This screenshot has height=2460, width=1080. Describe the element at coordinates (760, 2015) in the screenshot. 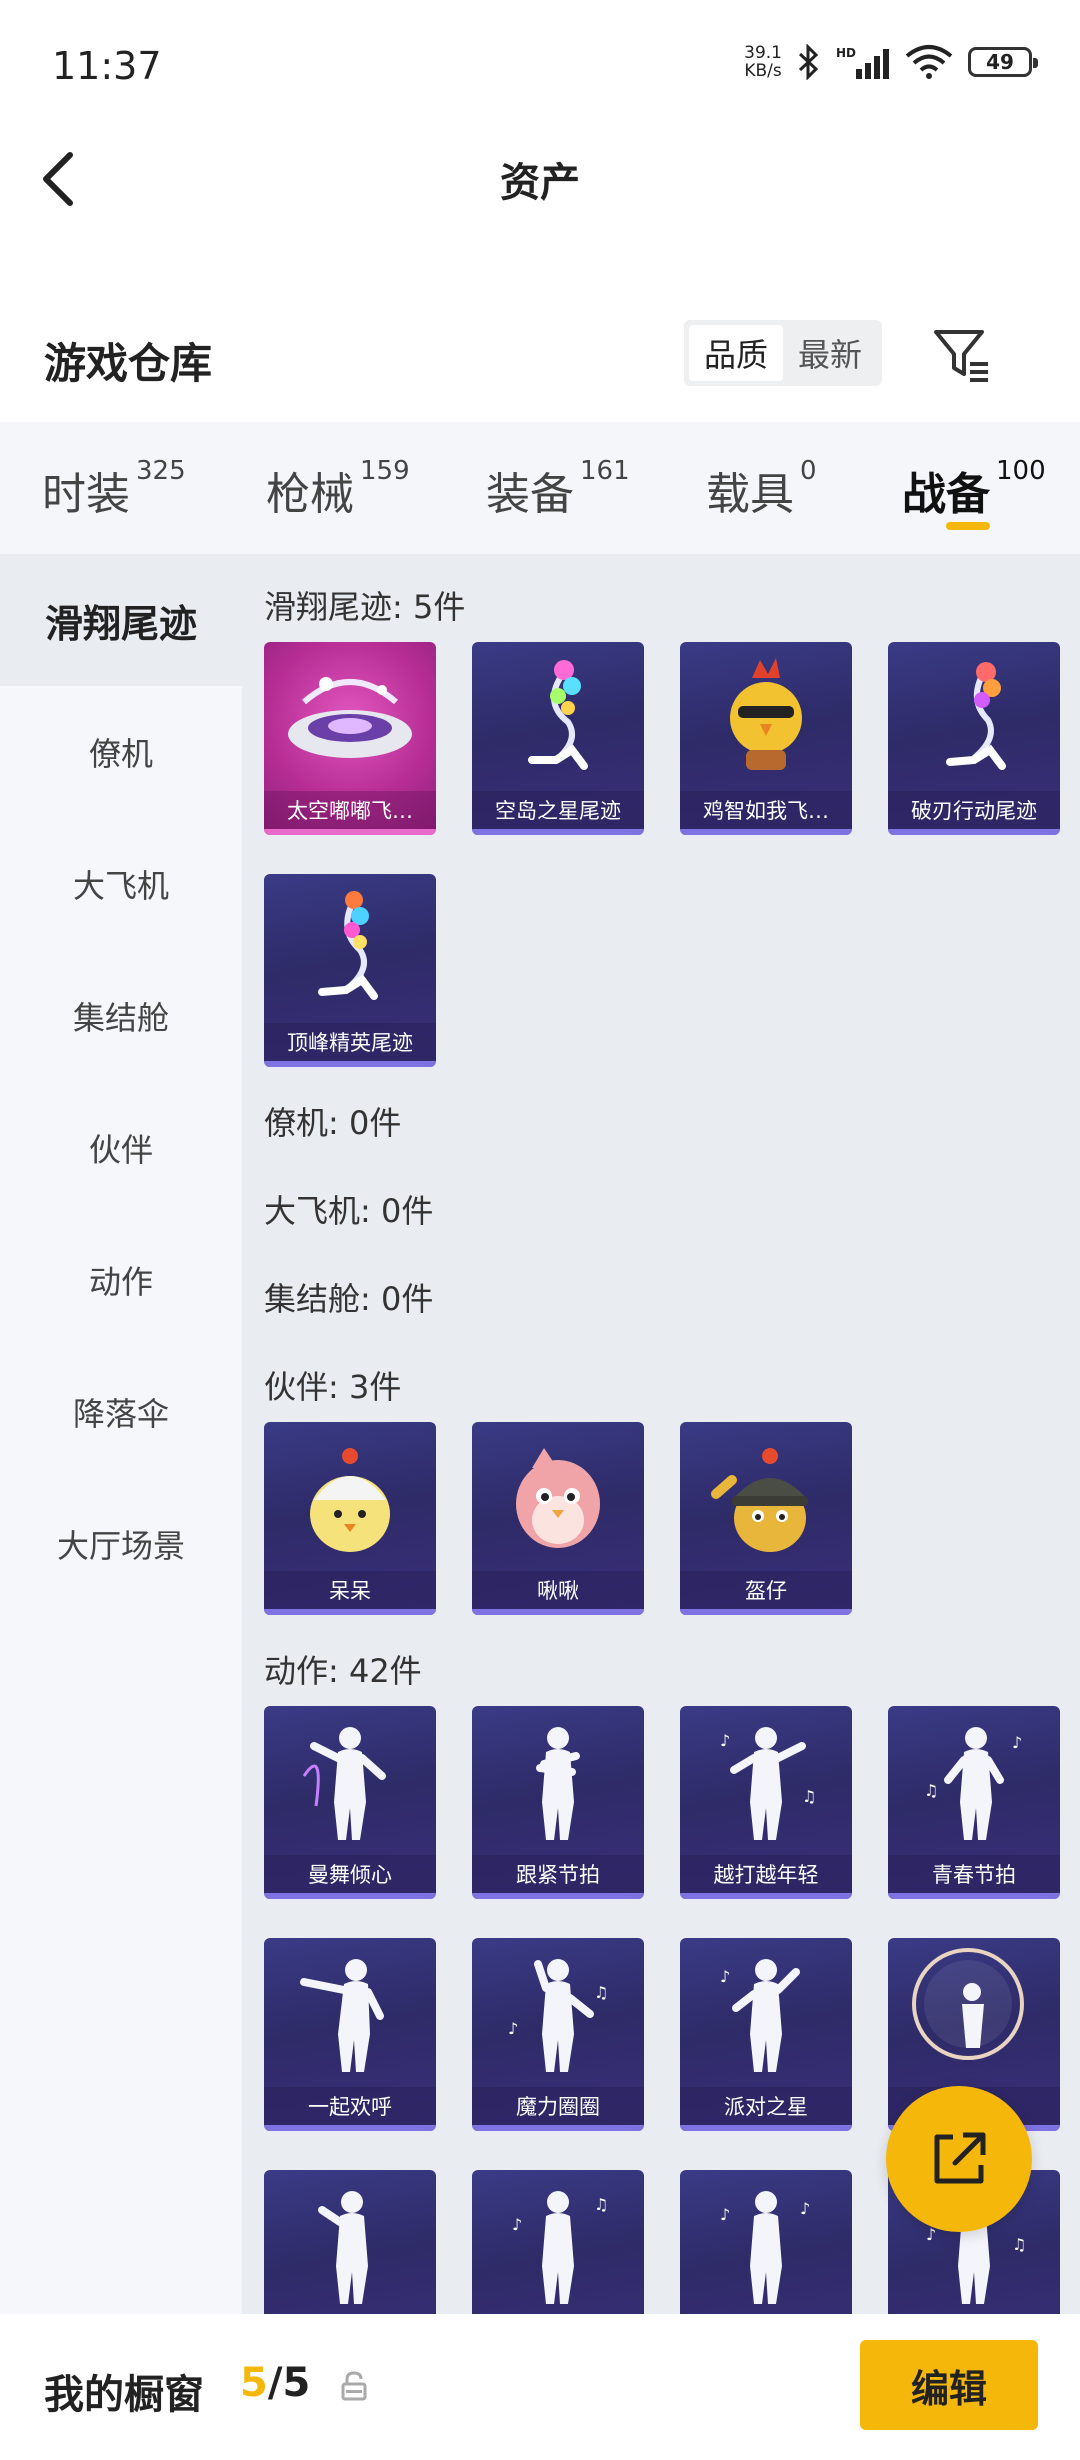

I see `dance-figure-art: ♪` at that location.